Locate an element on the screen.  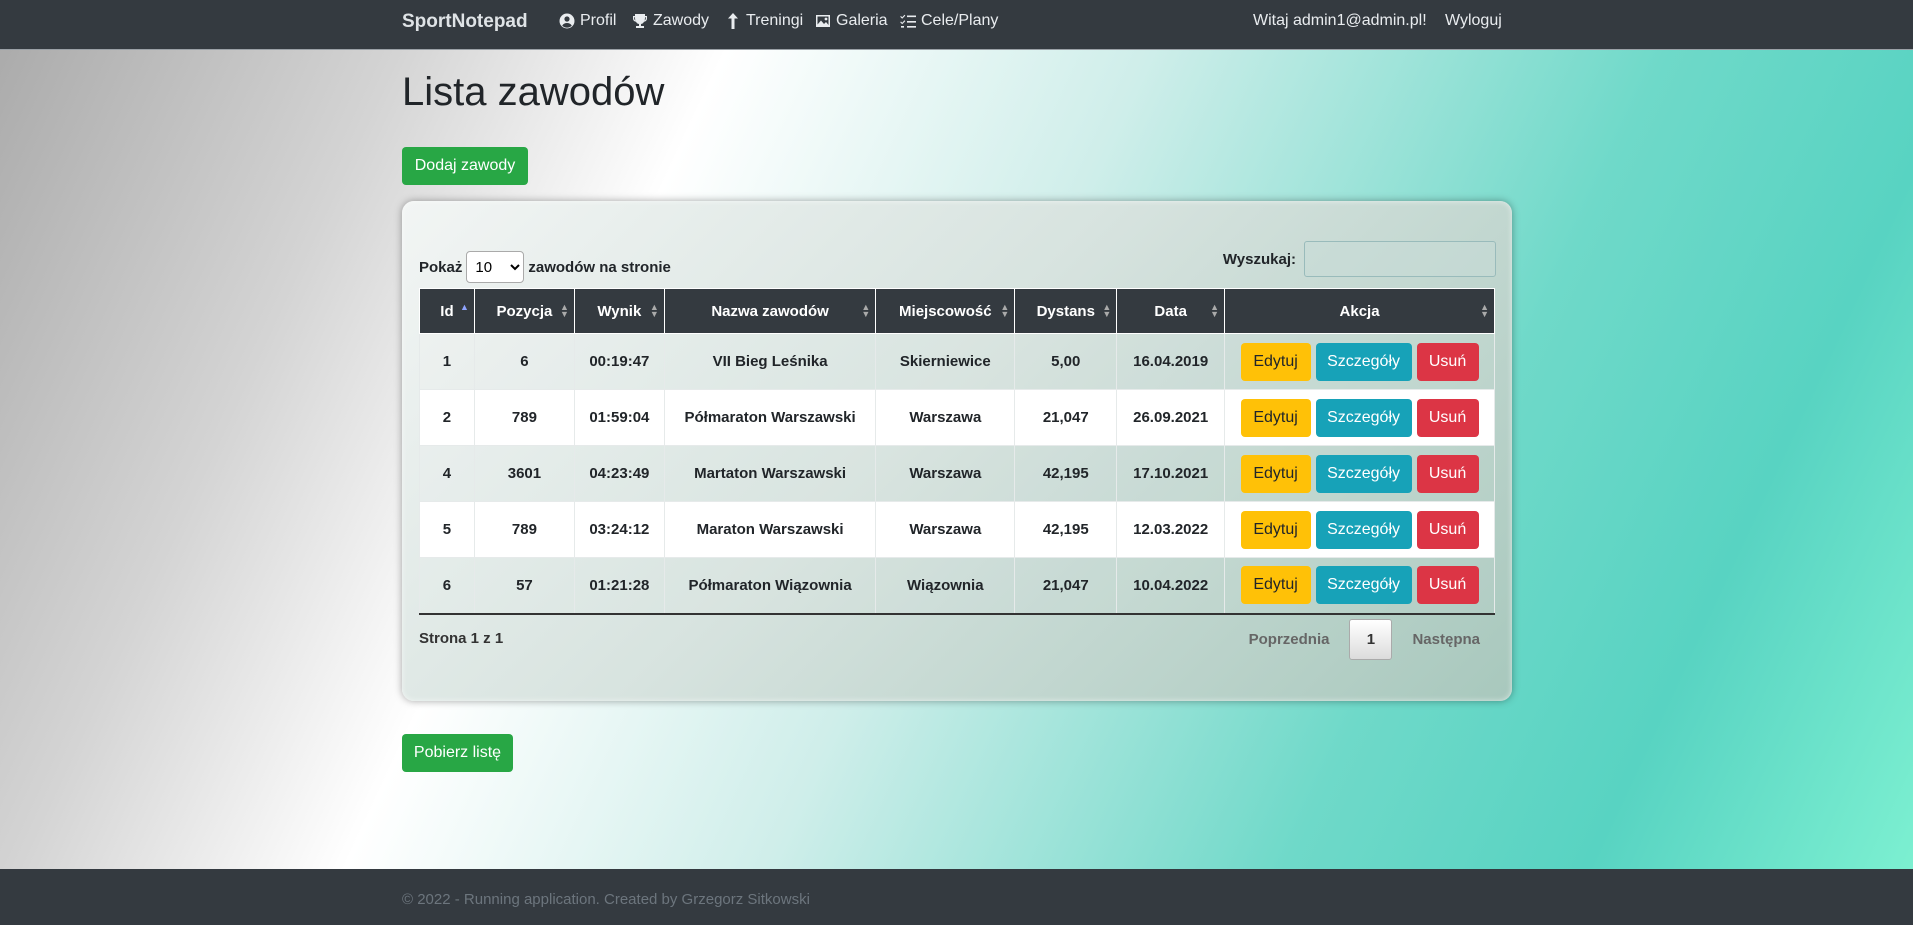
cell-distance: 5,00 is located at coordinates (1066, 361).